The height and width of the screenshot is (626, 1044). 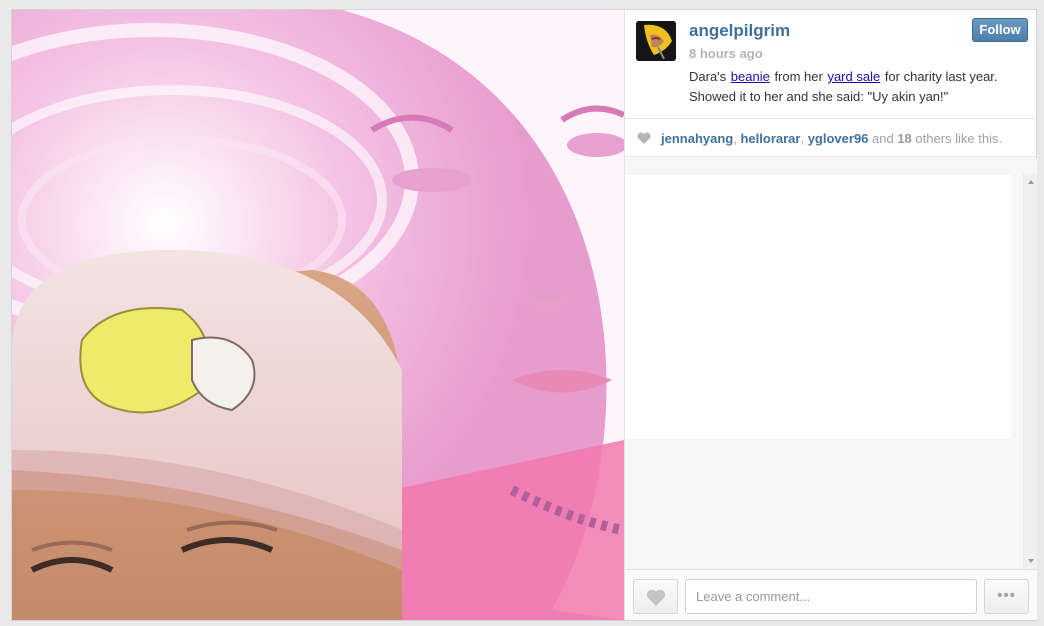 I want to click on username-link: angelpilgrim, so click(x=739, y=31).